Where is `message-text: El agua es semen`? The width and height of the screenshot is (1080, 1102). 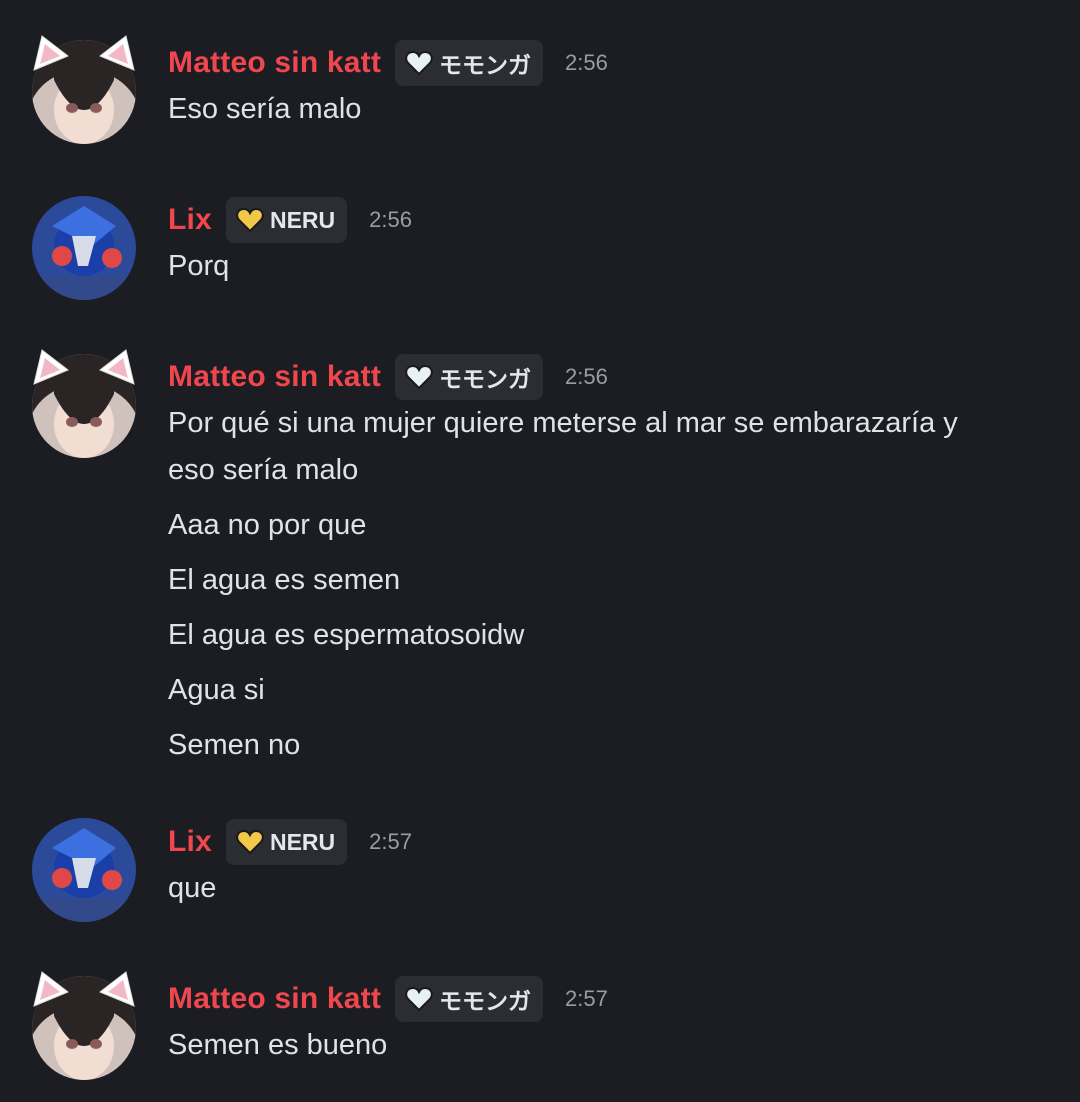
message-text: El agua es semen is located at coordinates (284, 580).